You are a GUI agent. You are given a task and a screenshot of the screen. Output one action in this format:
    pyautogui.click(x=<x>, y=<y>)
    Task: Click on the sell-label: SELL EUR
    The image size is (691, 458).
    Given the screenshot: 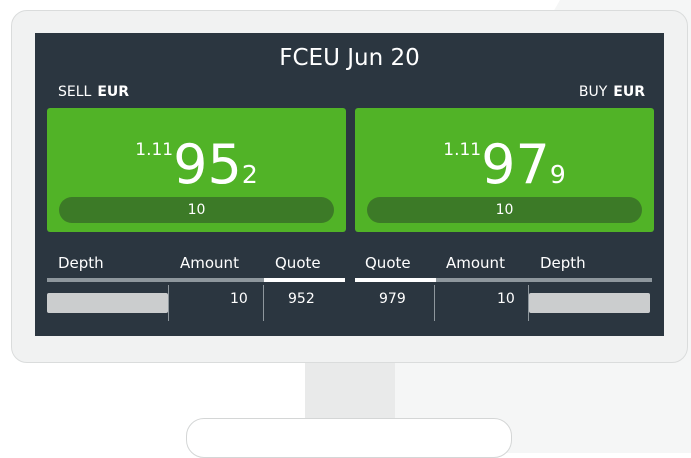 What is the action you would take?
    pyautogui.click(x=93, y=92)
    